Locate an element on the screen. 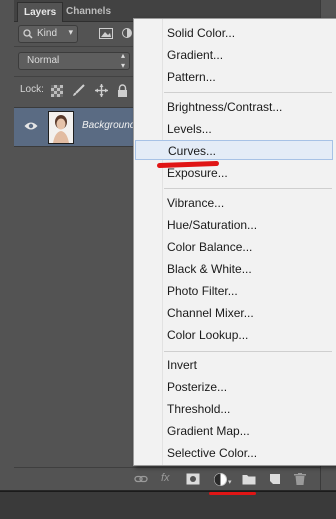 This screenshot has width=336, height=519. layers-bottom-toolbar: fx ▾ is located at coordinates (167, 479).